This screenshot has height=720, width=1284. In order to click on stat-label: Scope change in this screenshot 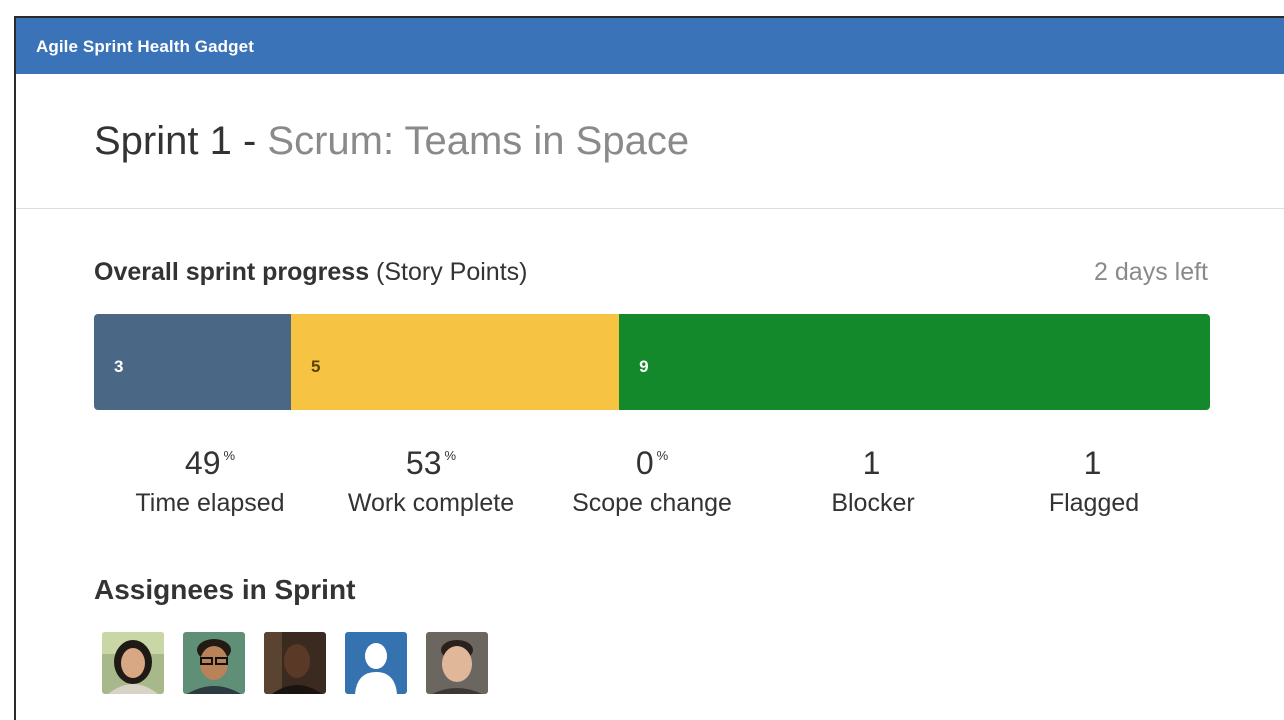, I will do `click(652, 503)`.